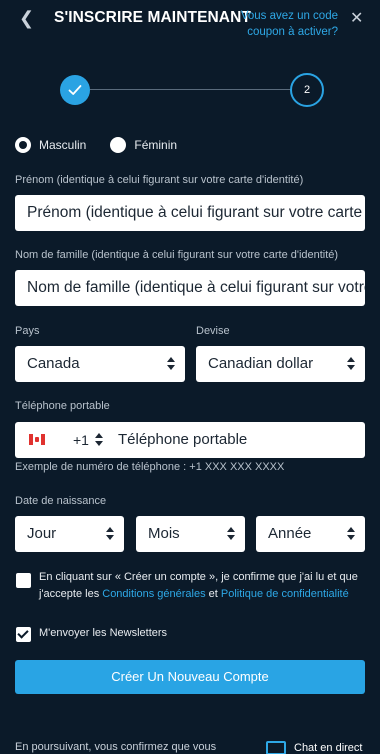 The image size is (380, 754). I want to click on progress-stepper: 2, so click(192, 90).